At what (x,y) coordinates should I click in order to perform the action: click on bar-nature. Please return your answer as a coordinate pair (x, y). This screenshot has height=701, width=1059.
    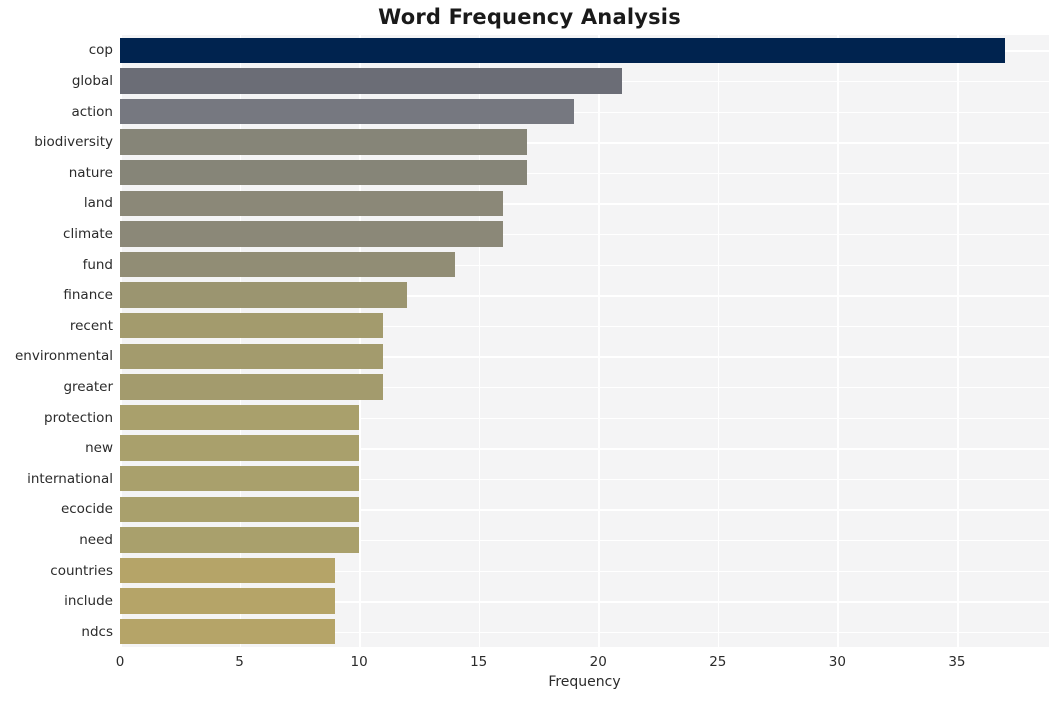
    Looking at the image, I should click on (323, 172).